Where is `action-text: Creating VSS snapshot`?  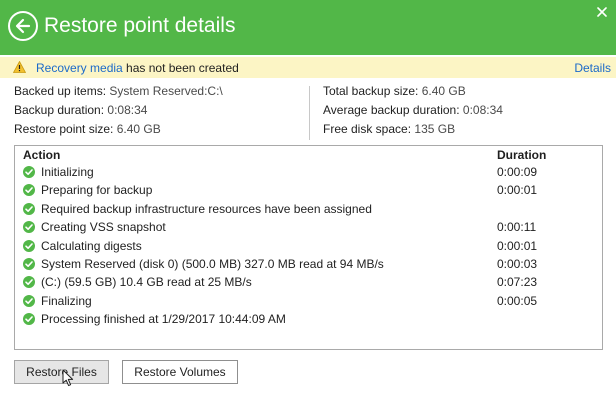
action-text: Creating VSS snapshot is located at coordinates (103, 227).